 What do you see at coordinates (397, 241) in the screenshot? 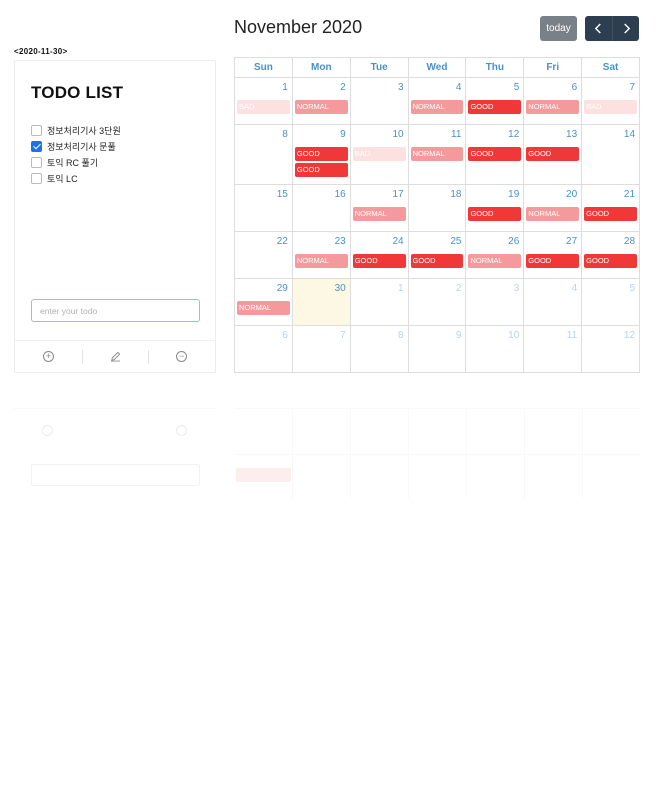
I see `day-number: 24` at bounding box center [397, 241].